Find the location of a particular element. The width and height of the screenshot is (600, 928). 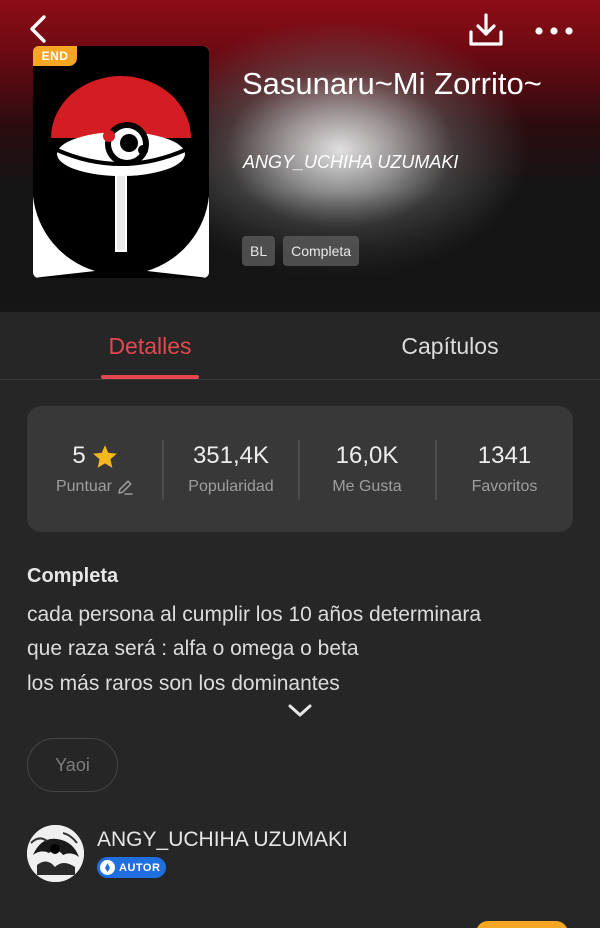

likes-value: 16,0K is located at coordinates (367, 455).